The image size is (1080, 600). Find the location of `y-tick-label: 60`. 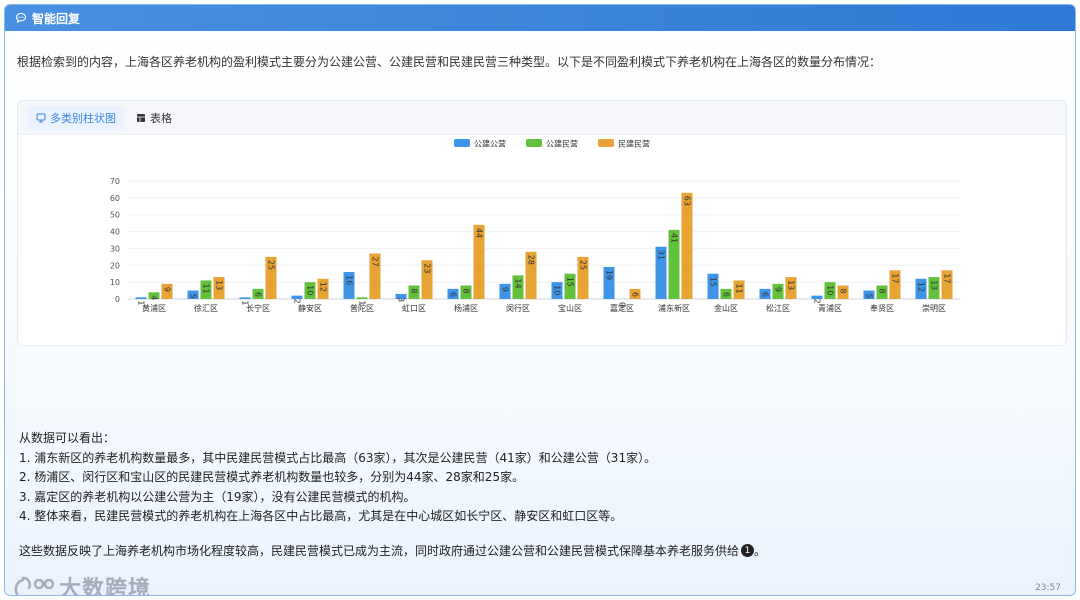

y-tick-label: 60 is located at coordinates (115, 198).